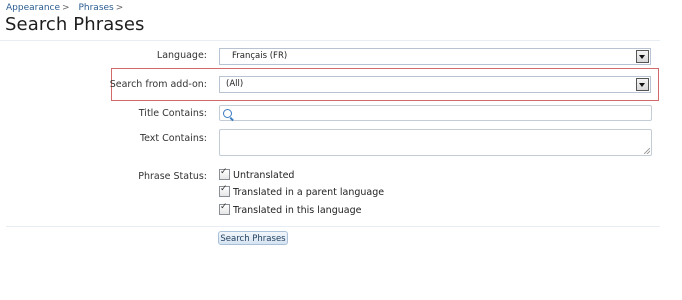  Describe the element at coordinates (172, 176) in the screenshot. I see `phrase-status-label: Phrase Status:` at that location.